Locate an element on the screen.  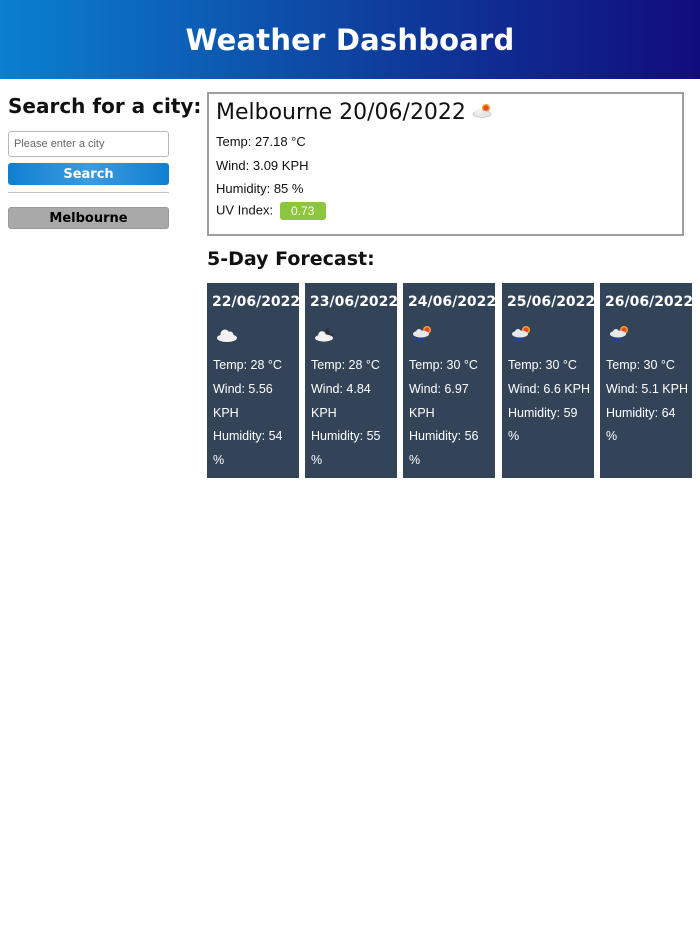
current-humidity-label: Humidity: is located at coordinates (243, 188).